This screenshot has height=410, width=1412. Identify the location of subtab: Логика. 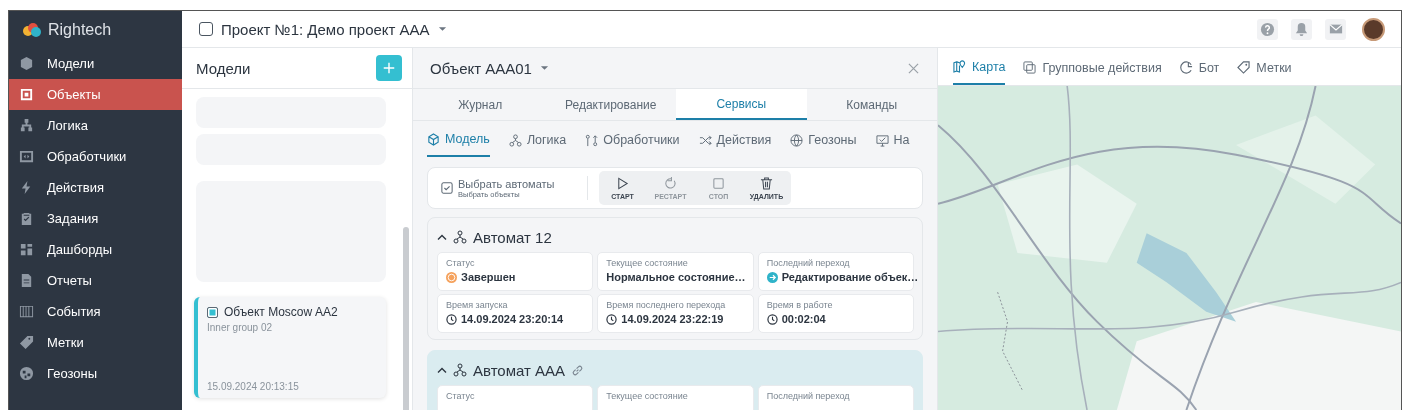
(537, 139).